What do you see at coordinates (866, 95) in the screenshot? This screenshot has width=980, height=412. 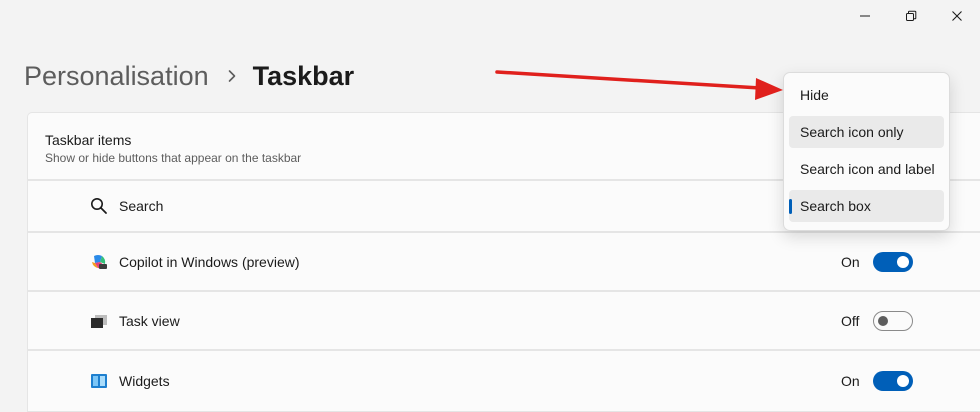 I see `dropdown-option-hide: Hide` at bounding box center [866, 95].